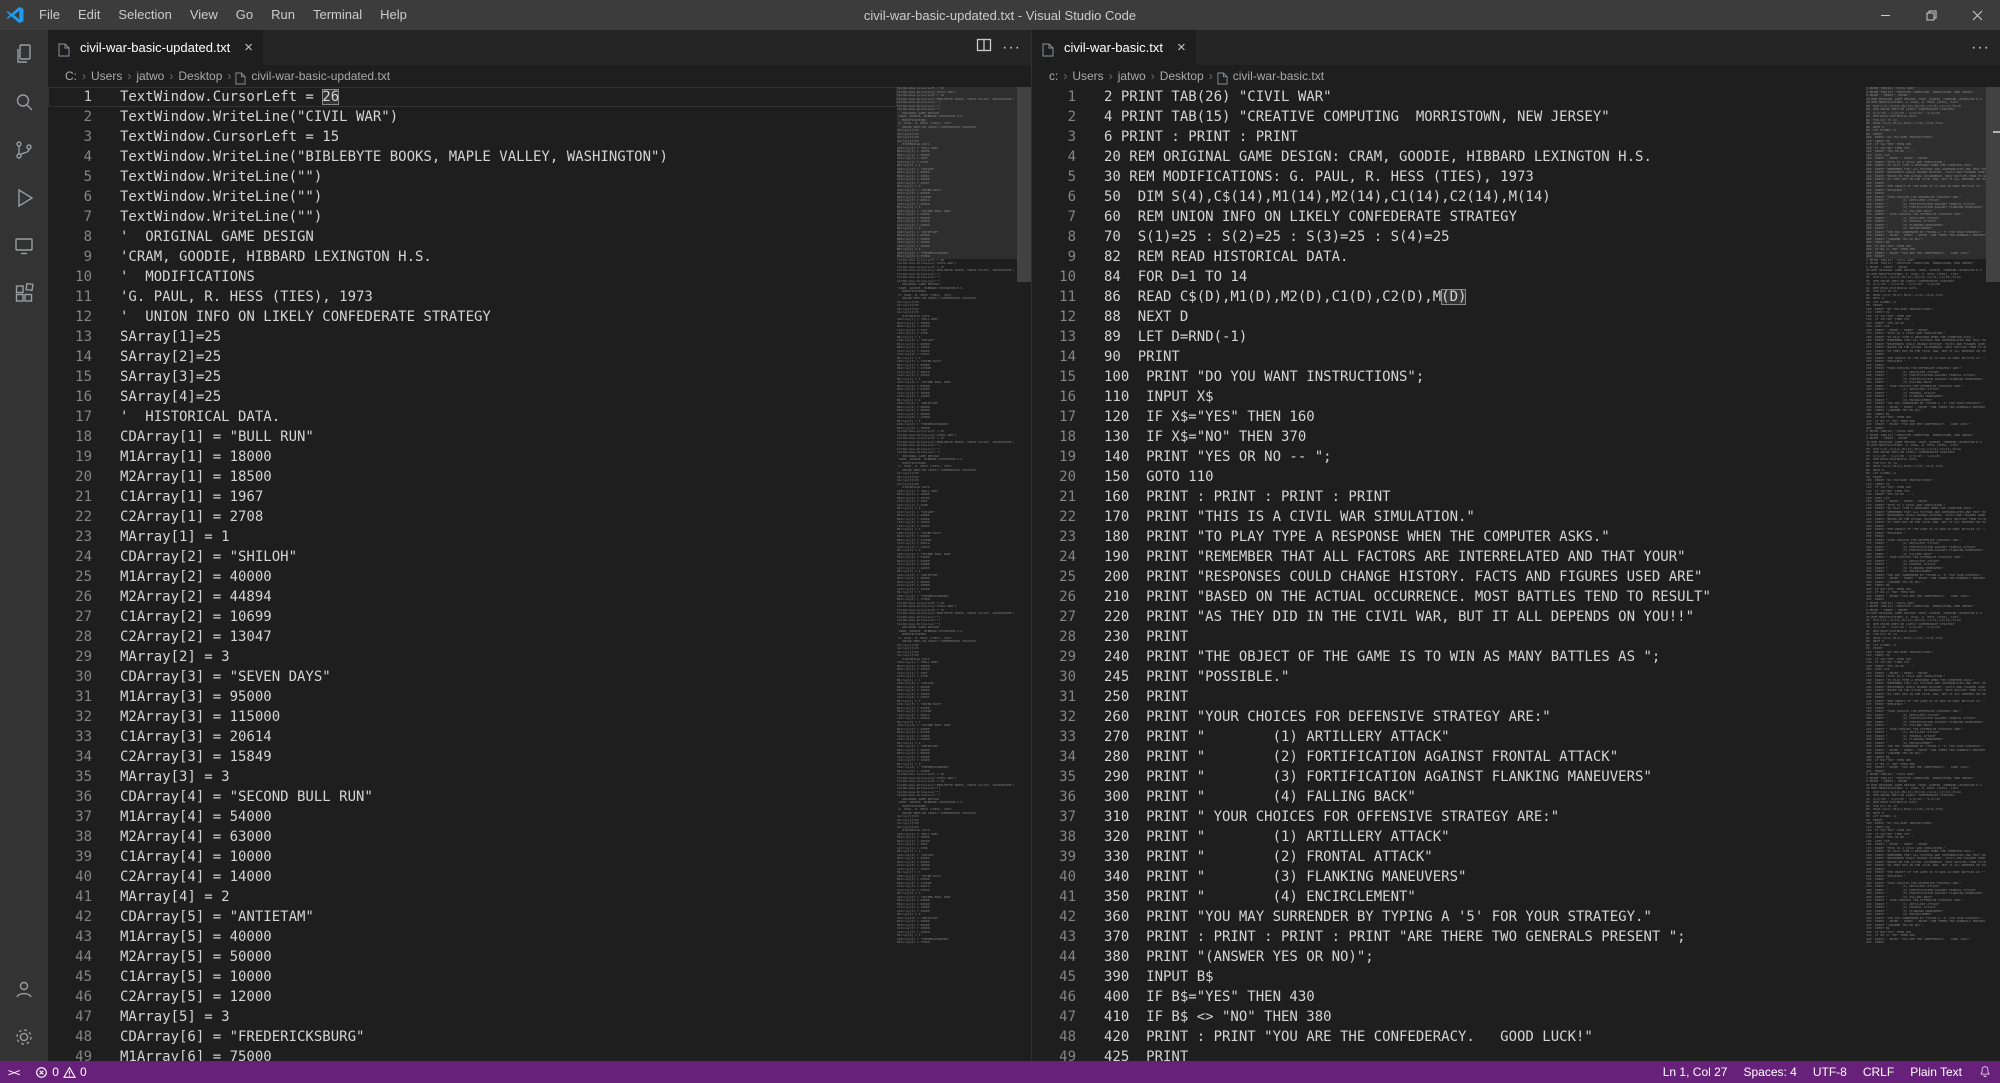  I want to click on code-line: 20 M2Array[1] = 18500, so click(472, 477).